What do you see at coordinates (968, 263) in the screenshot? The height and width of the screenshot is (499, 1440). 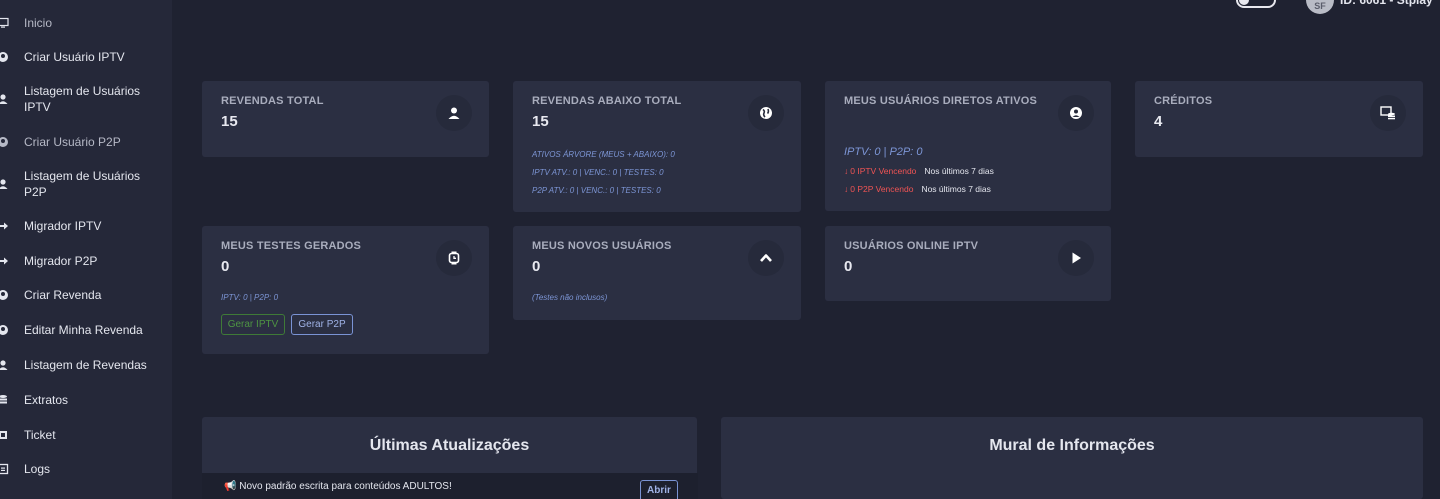 I see `card-online: USUÁRIOS ONLINE IPTV 0` at bounding box center [968, 263].